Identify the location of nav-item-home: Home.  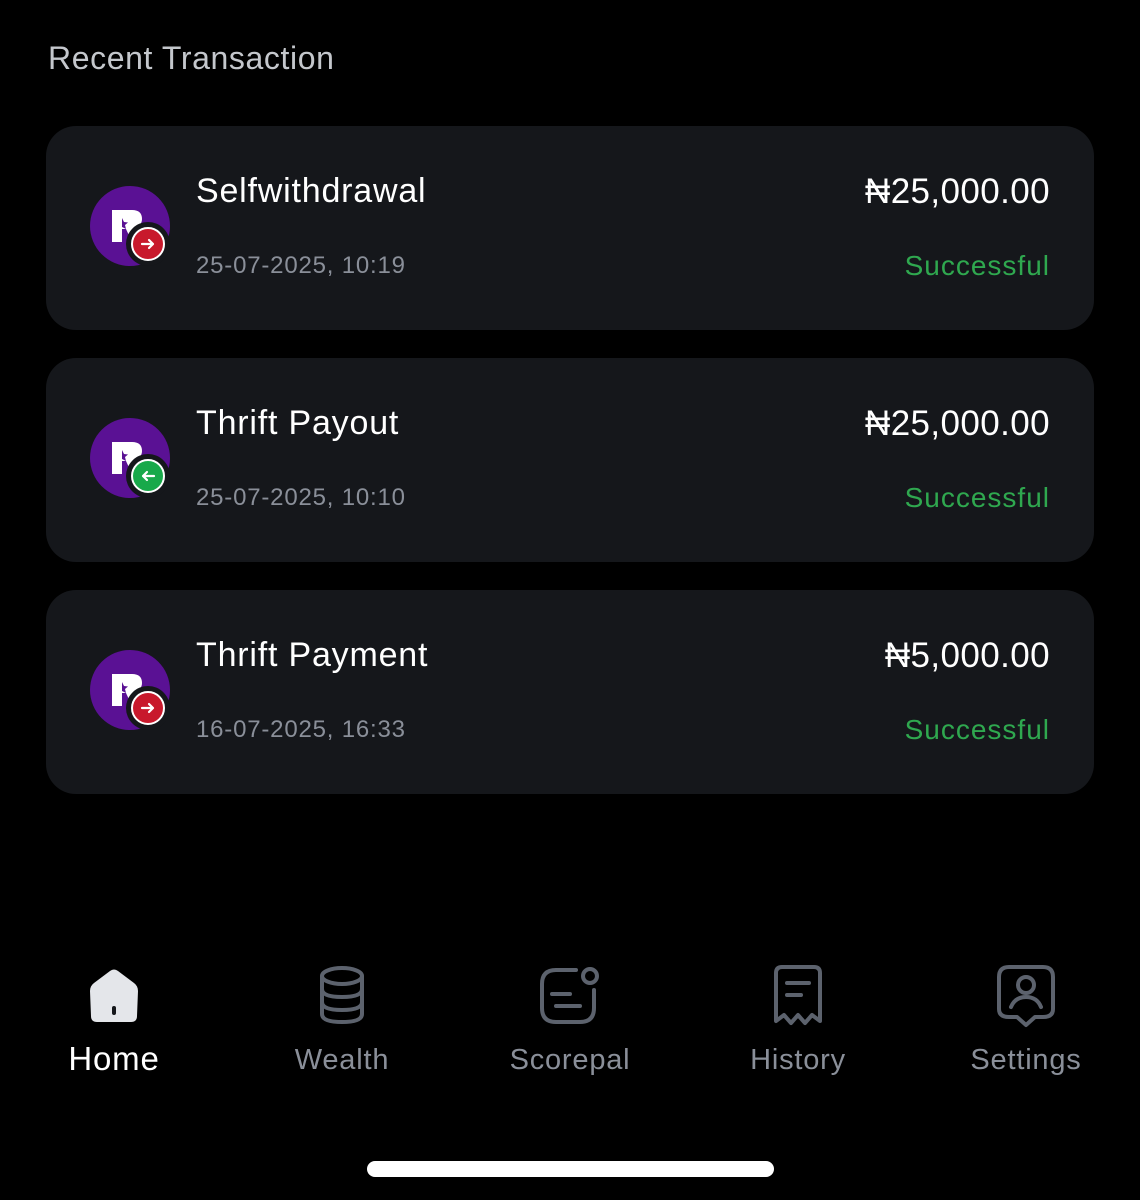
(114, 1025).